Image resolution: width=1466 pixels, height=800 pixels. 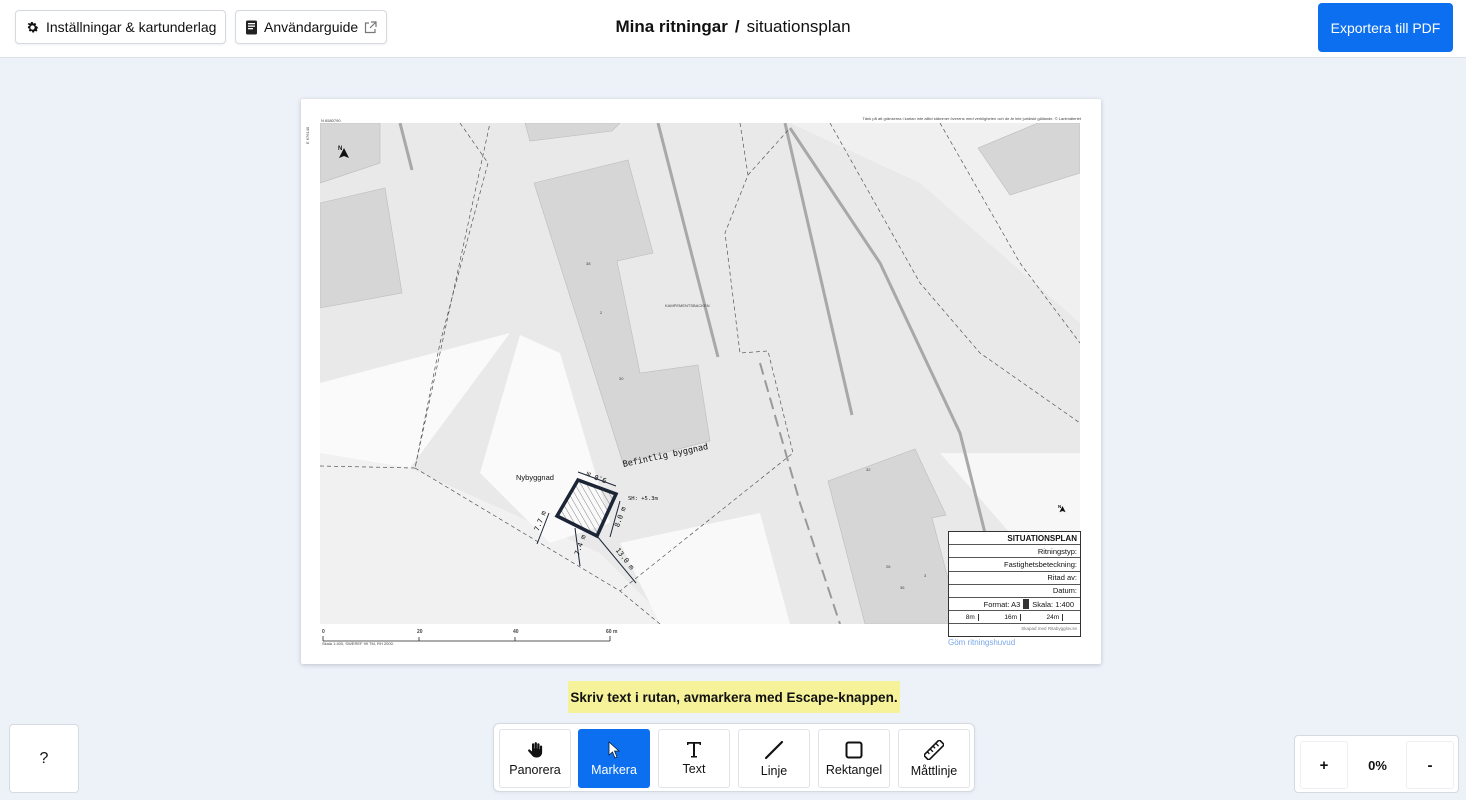 What do you see at coordinates (694, 769) in the screenshot?
I see `tool-label: Text` at bounding box center [694, 769].